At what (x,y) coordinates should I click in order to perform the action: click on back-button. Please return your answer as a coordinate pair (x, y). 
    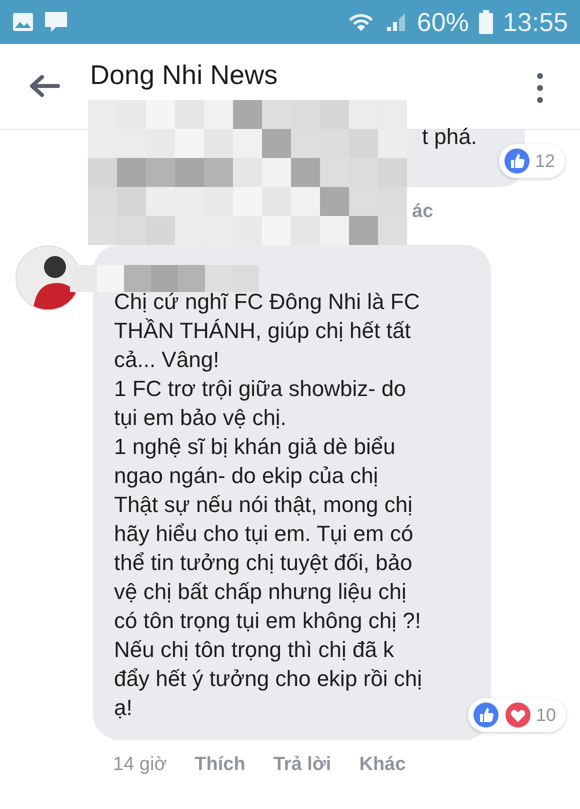
    Looking at the image, I should click on (44, 86).